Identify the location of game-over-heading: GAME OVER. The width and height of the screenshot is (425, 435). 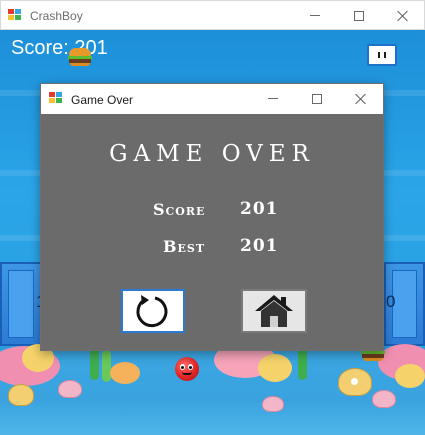
(212, 154).